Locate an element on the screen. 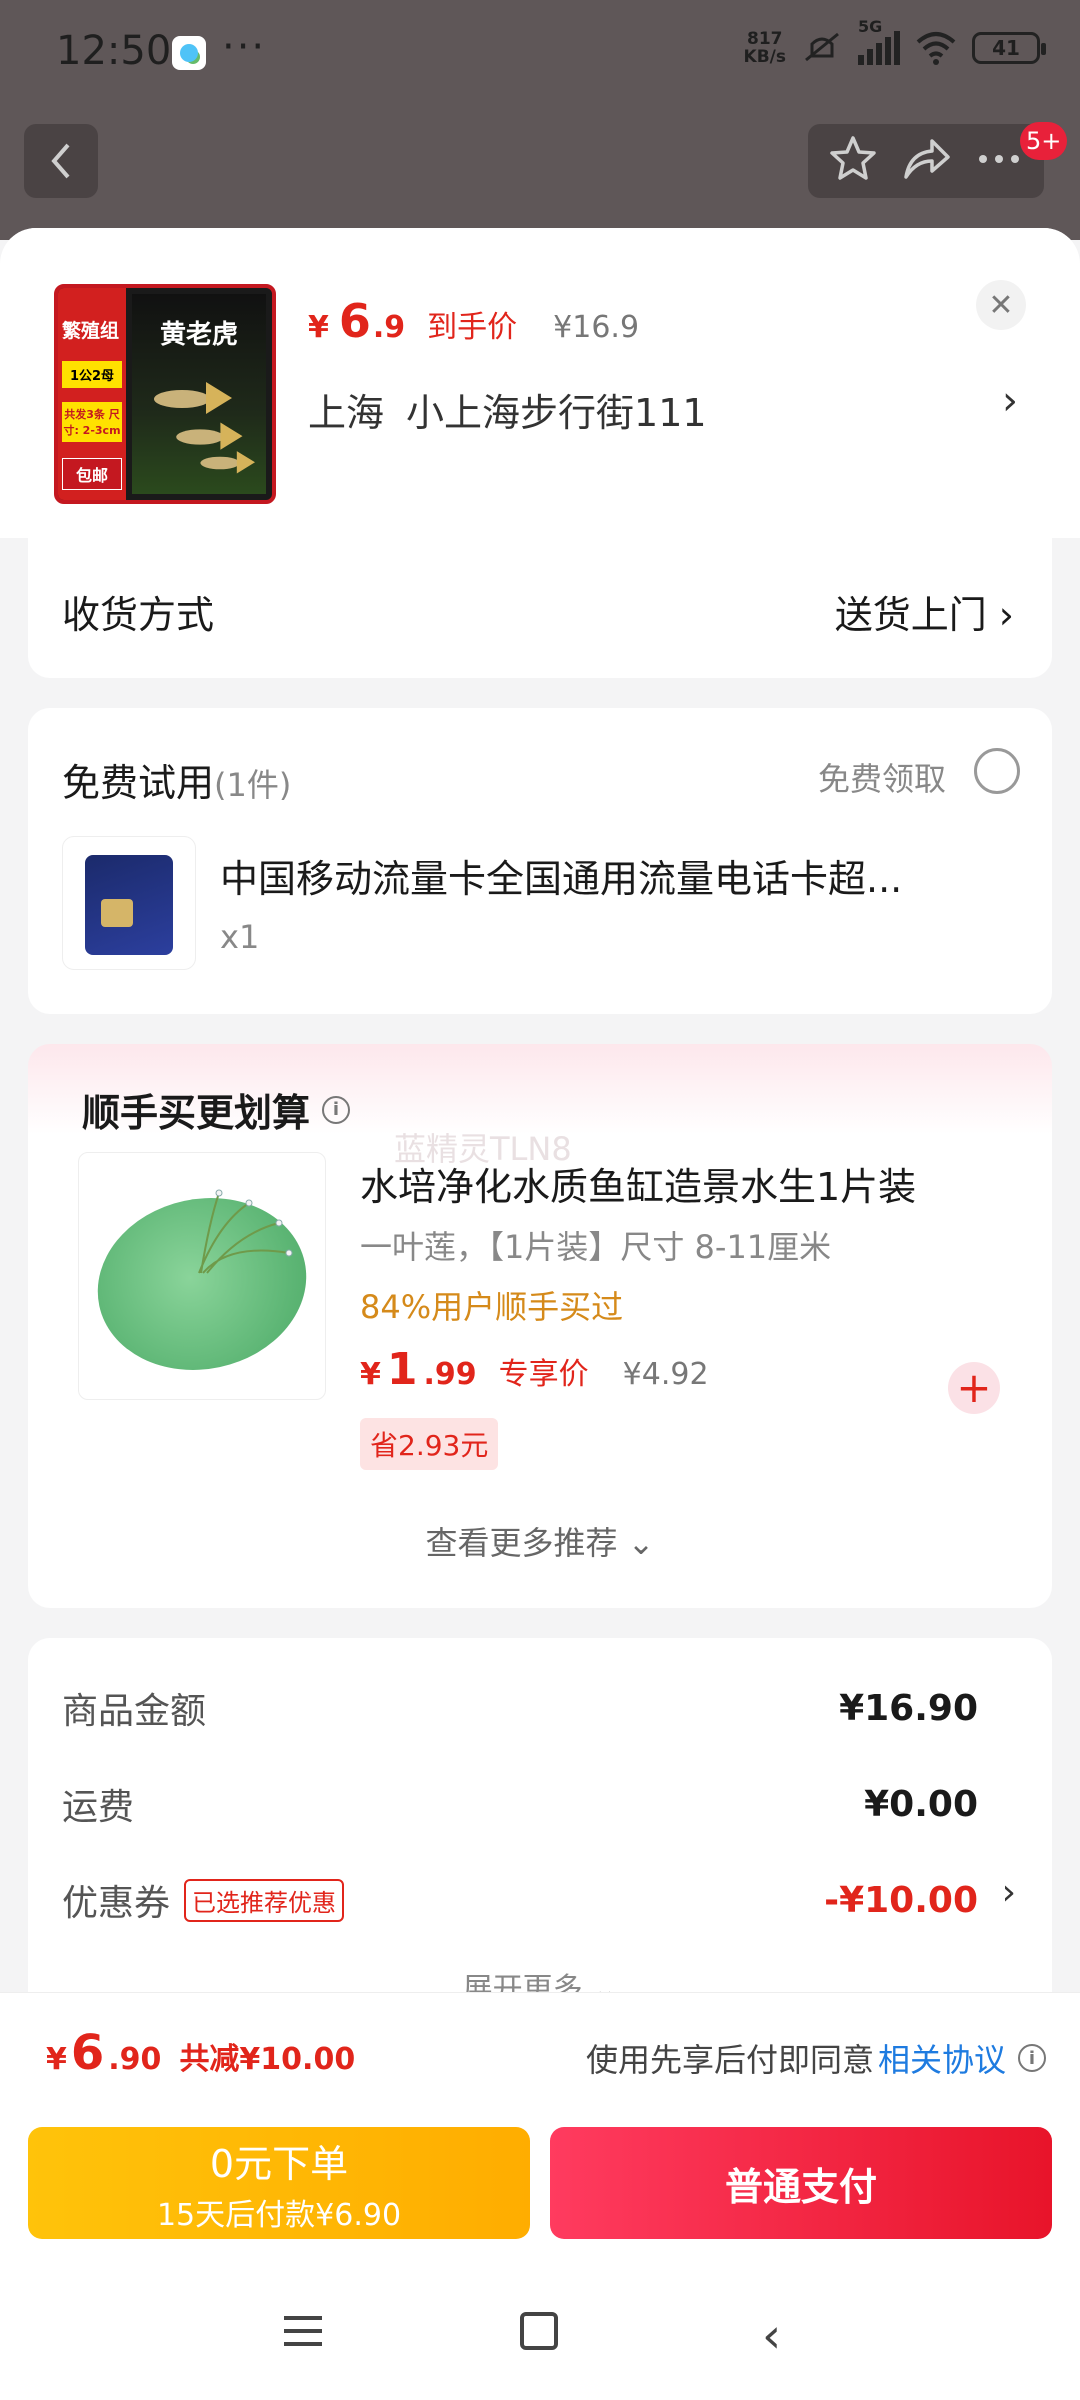 This screenshot has height=2400, width=1080. normal-pay-button: 普通支付 is located at coordinates (801, 2183).